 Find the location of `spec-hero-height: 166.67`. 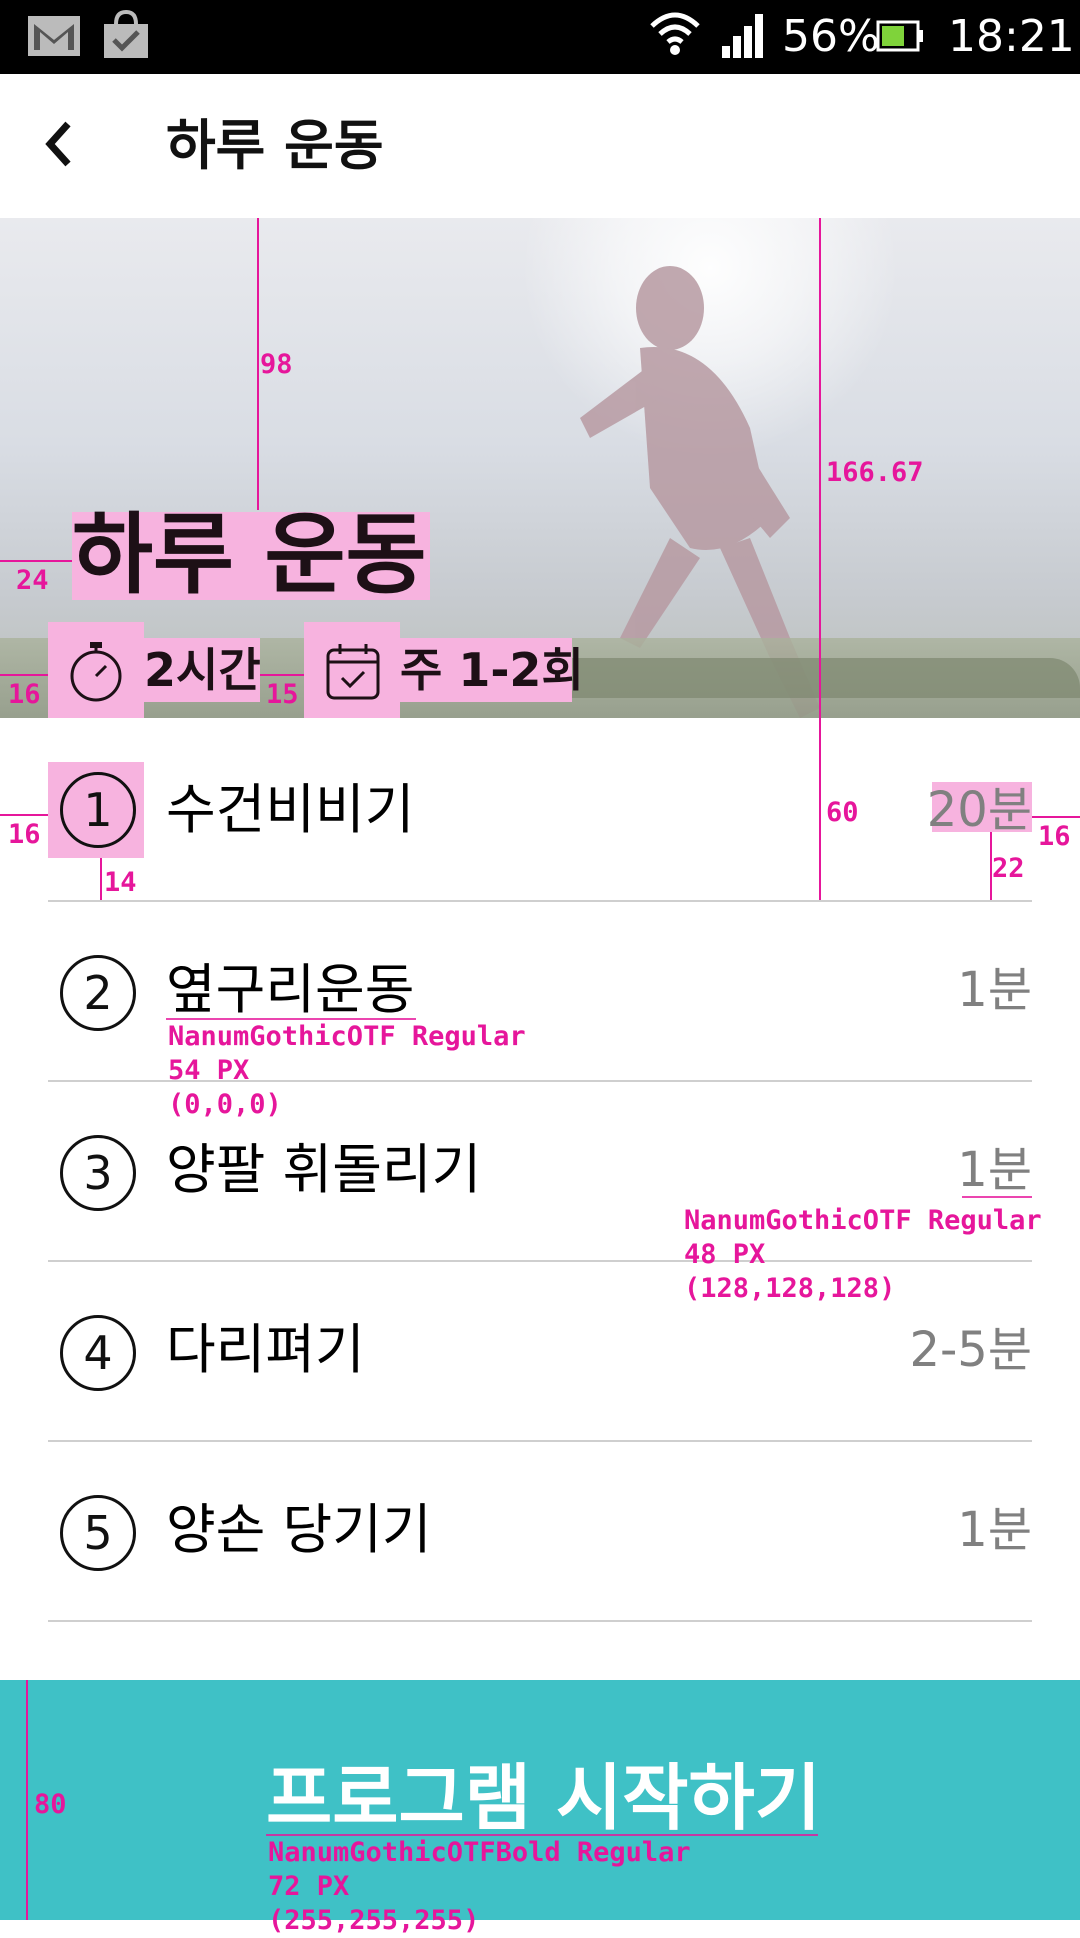

spec-hero-height: 166.67 is located at coordinates (875, 472).